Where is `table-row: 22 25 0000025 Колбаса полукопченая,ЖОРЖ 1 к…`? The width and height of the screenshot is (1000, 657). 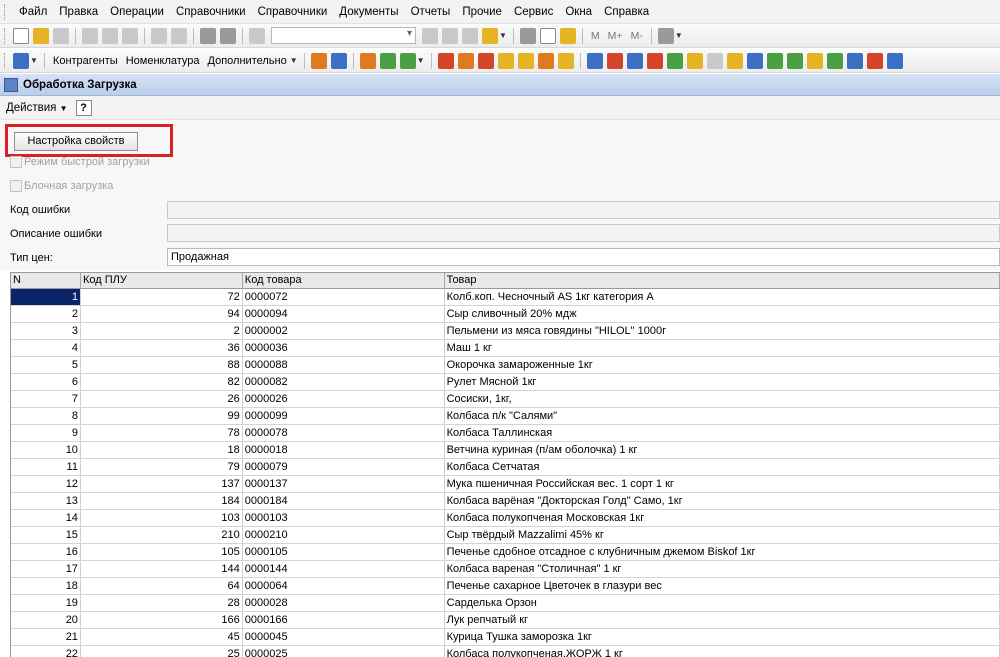 table-row: 22 25 0000025 Колбаса полукопченая,ЖОРЖ 1 к… is located at coordinates (505, 651).